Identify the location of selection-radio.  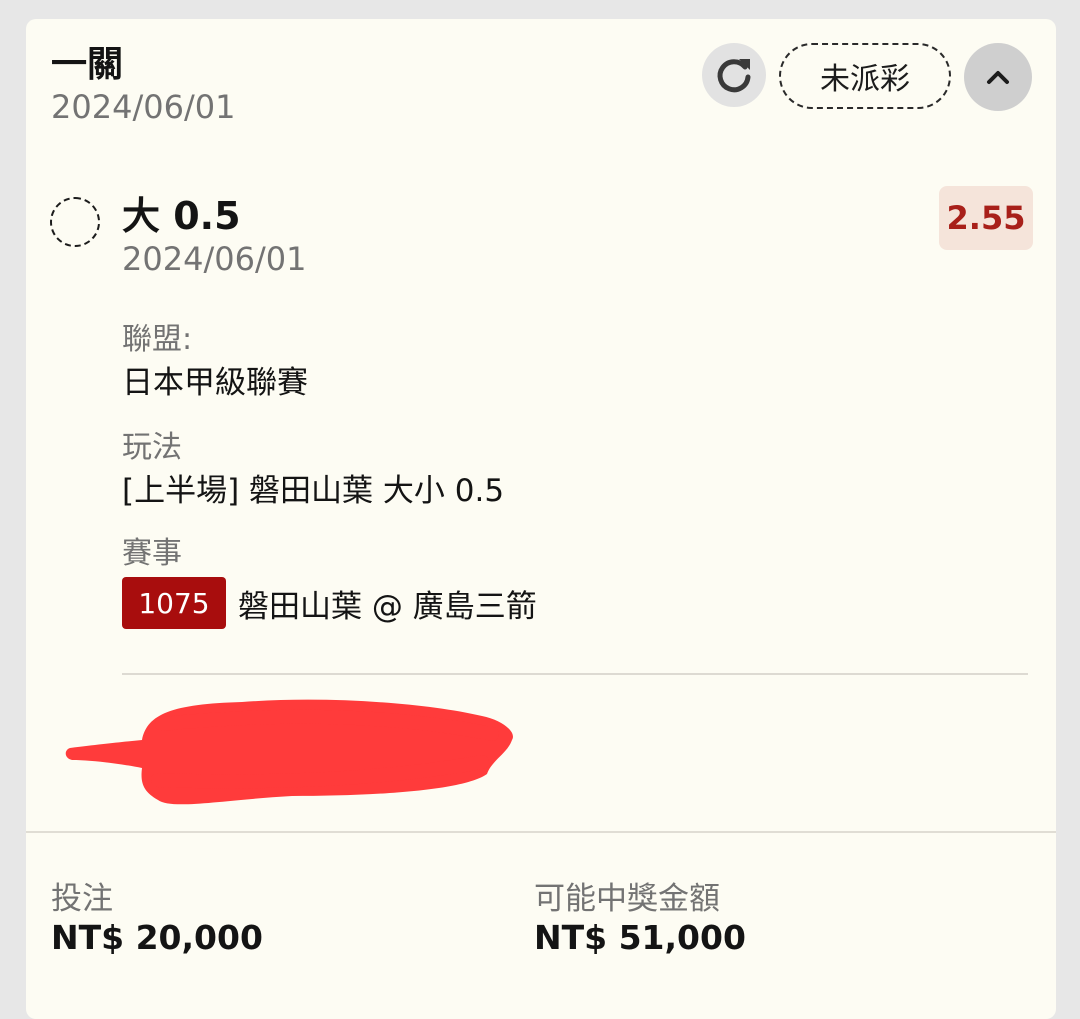
(75, 222).